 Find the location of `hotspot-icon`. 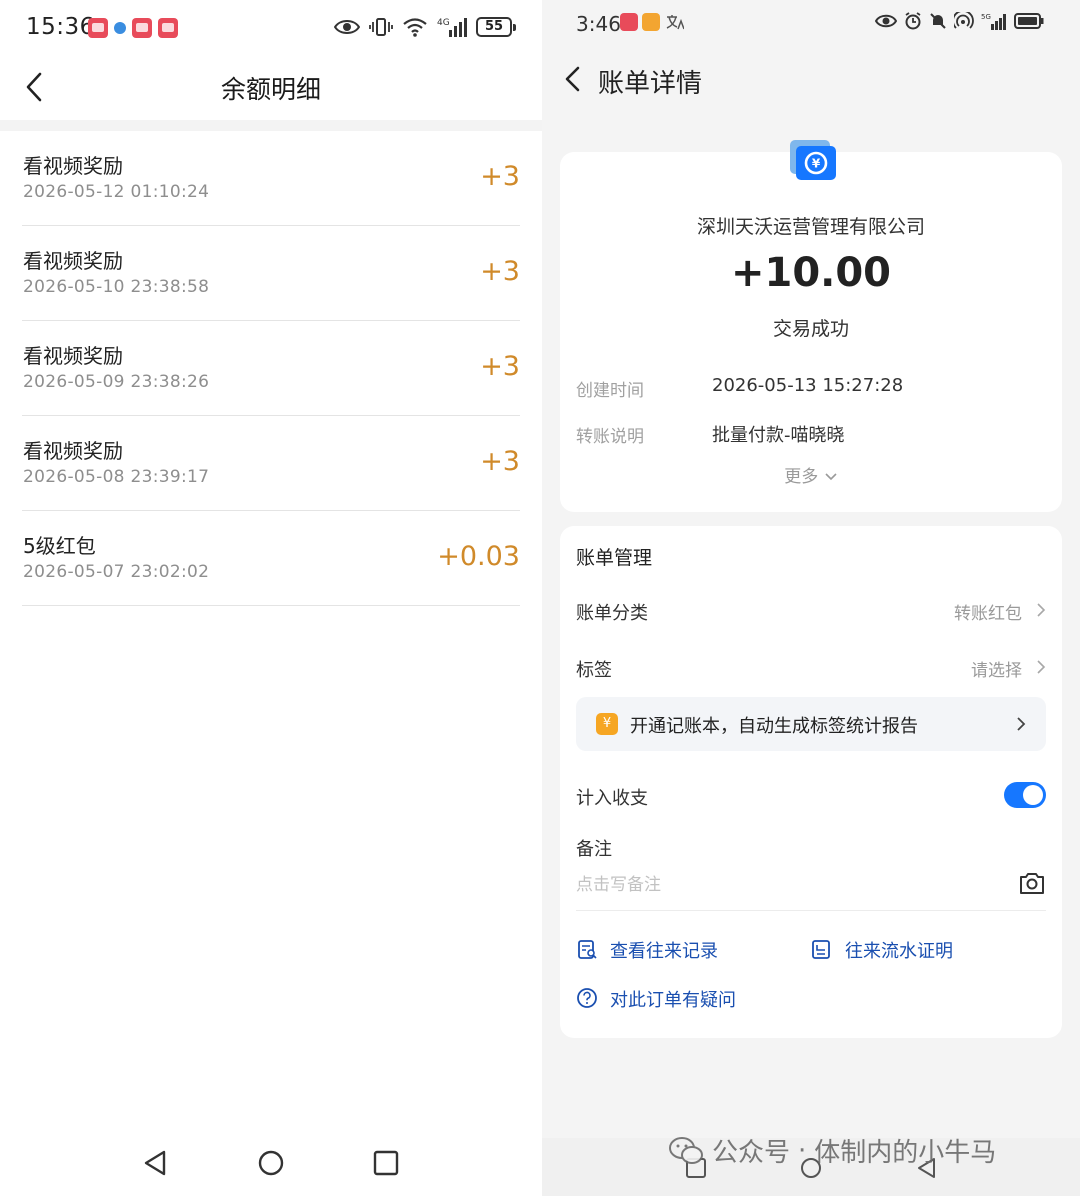

hotspot-icon is located at coordinates (964, 20).